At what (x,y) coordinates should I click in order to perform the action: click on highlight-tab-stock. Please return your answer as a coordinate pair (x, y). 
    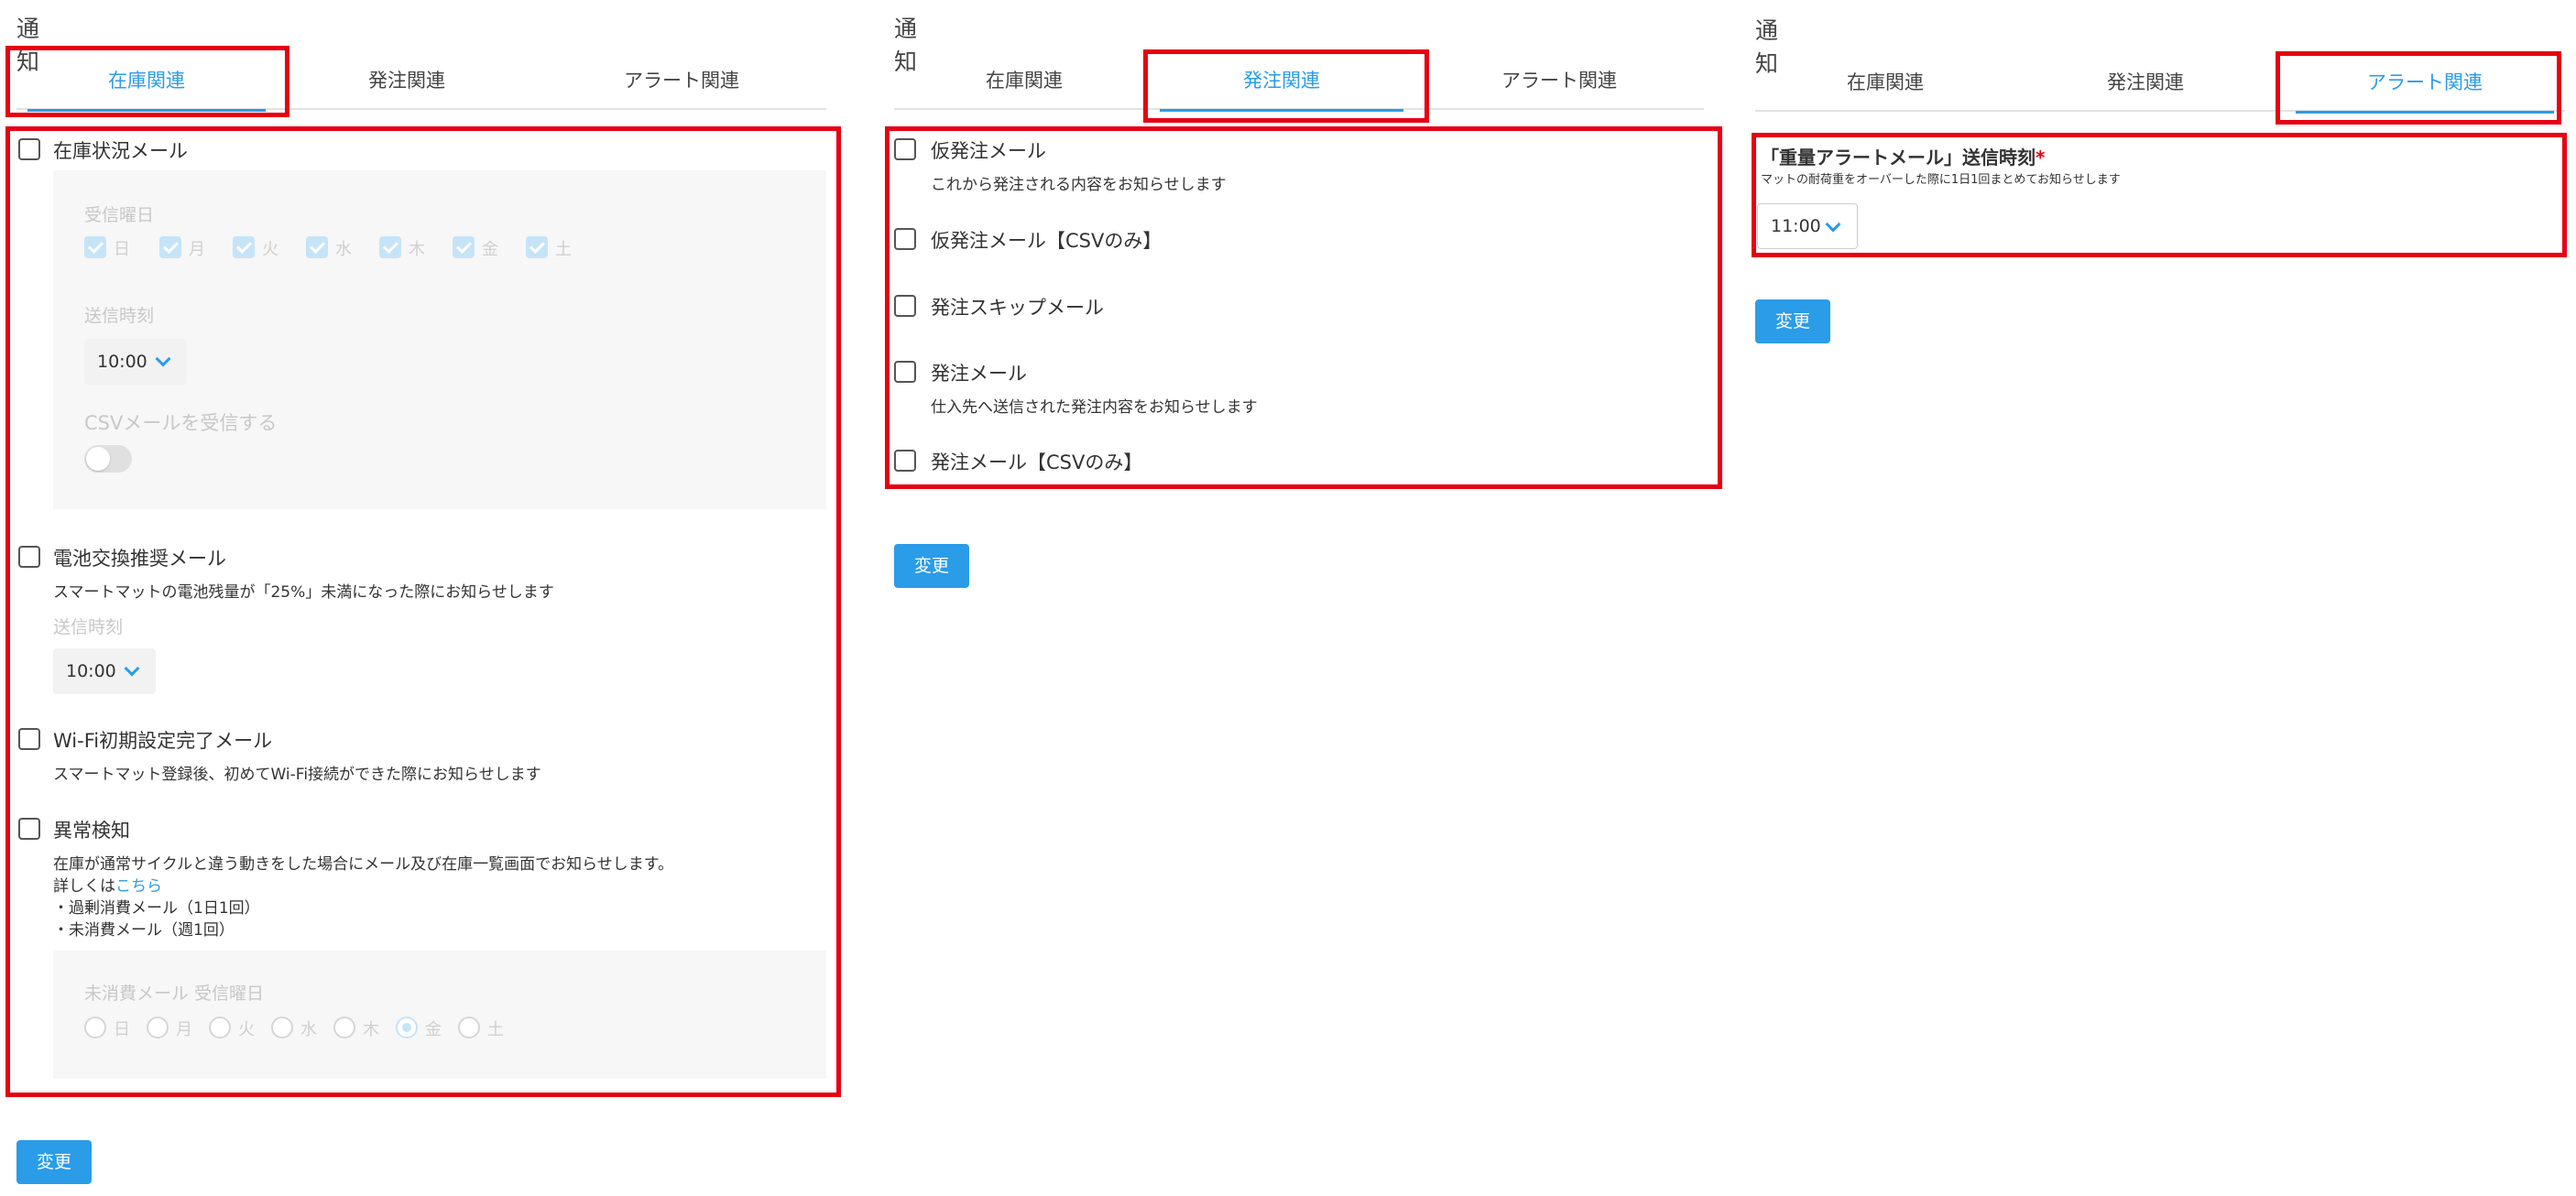
    Looking at the image, I should click on (147, 81).